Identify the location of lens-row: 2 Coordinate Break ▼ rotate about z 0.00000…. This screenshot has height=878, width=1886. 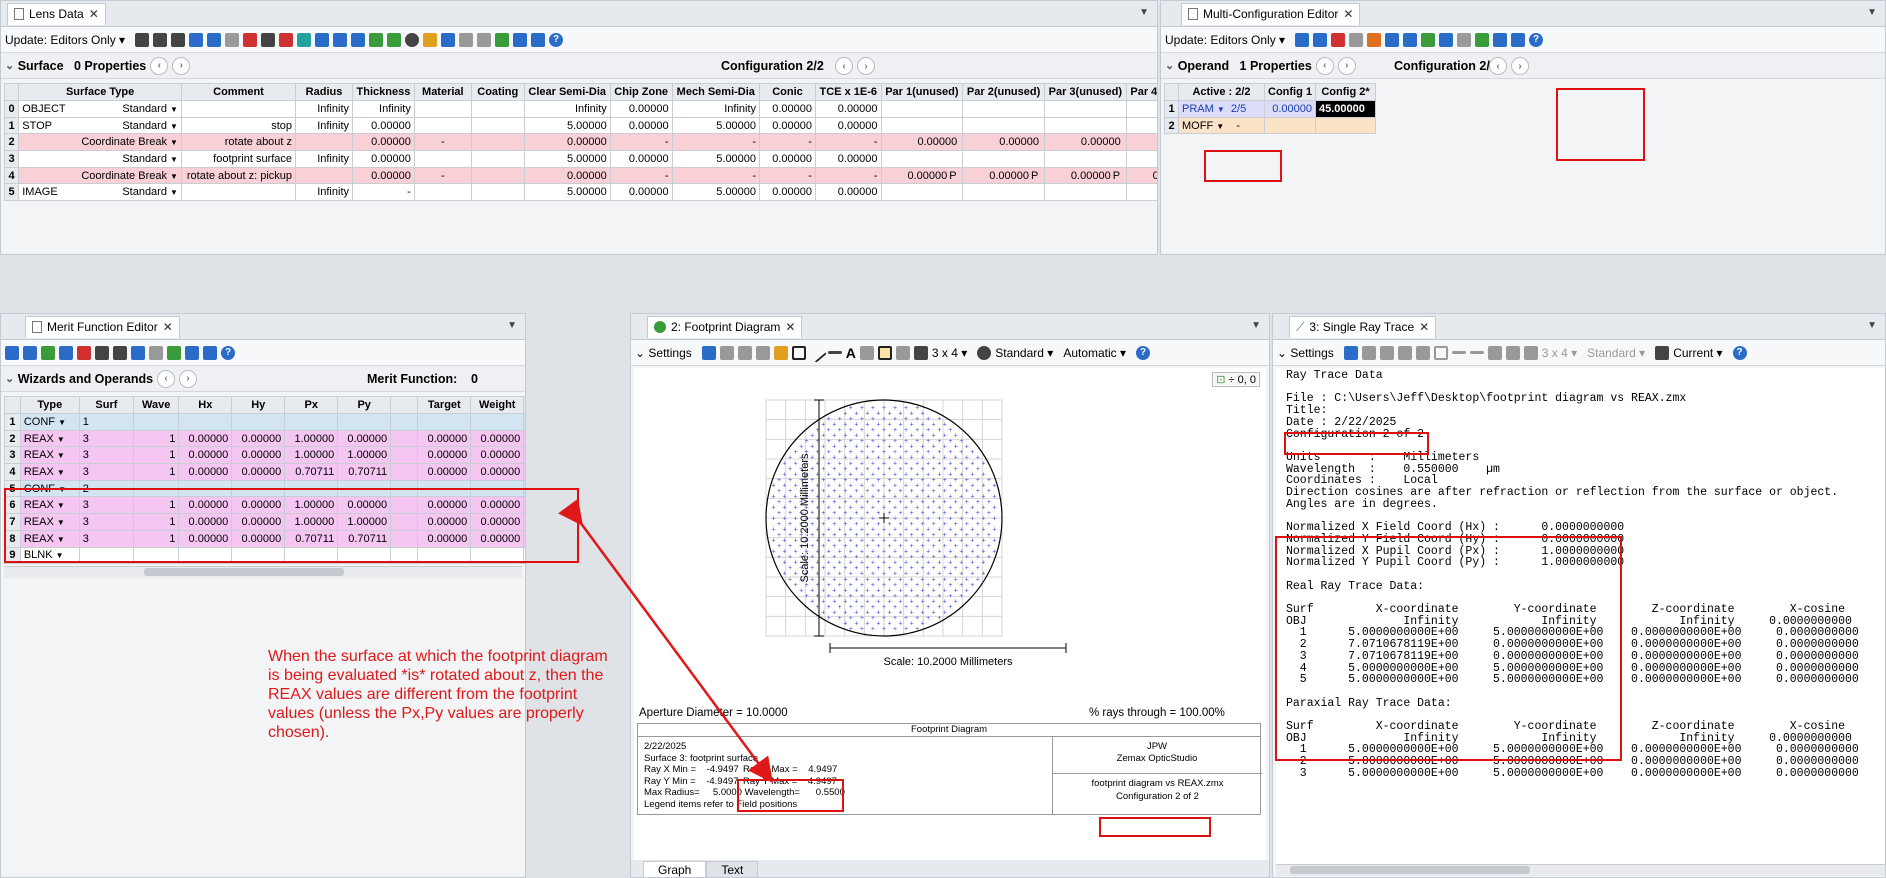
(580, 142).